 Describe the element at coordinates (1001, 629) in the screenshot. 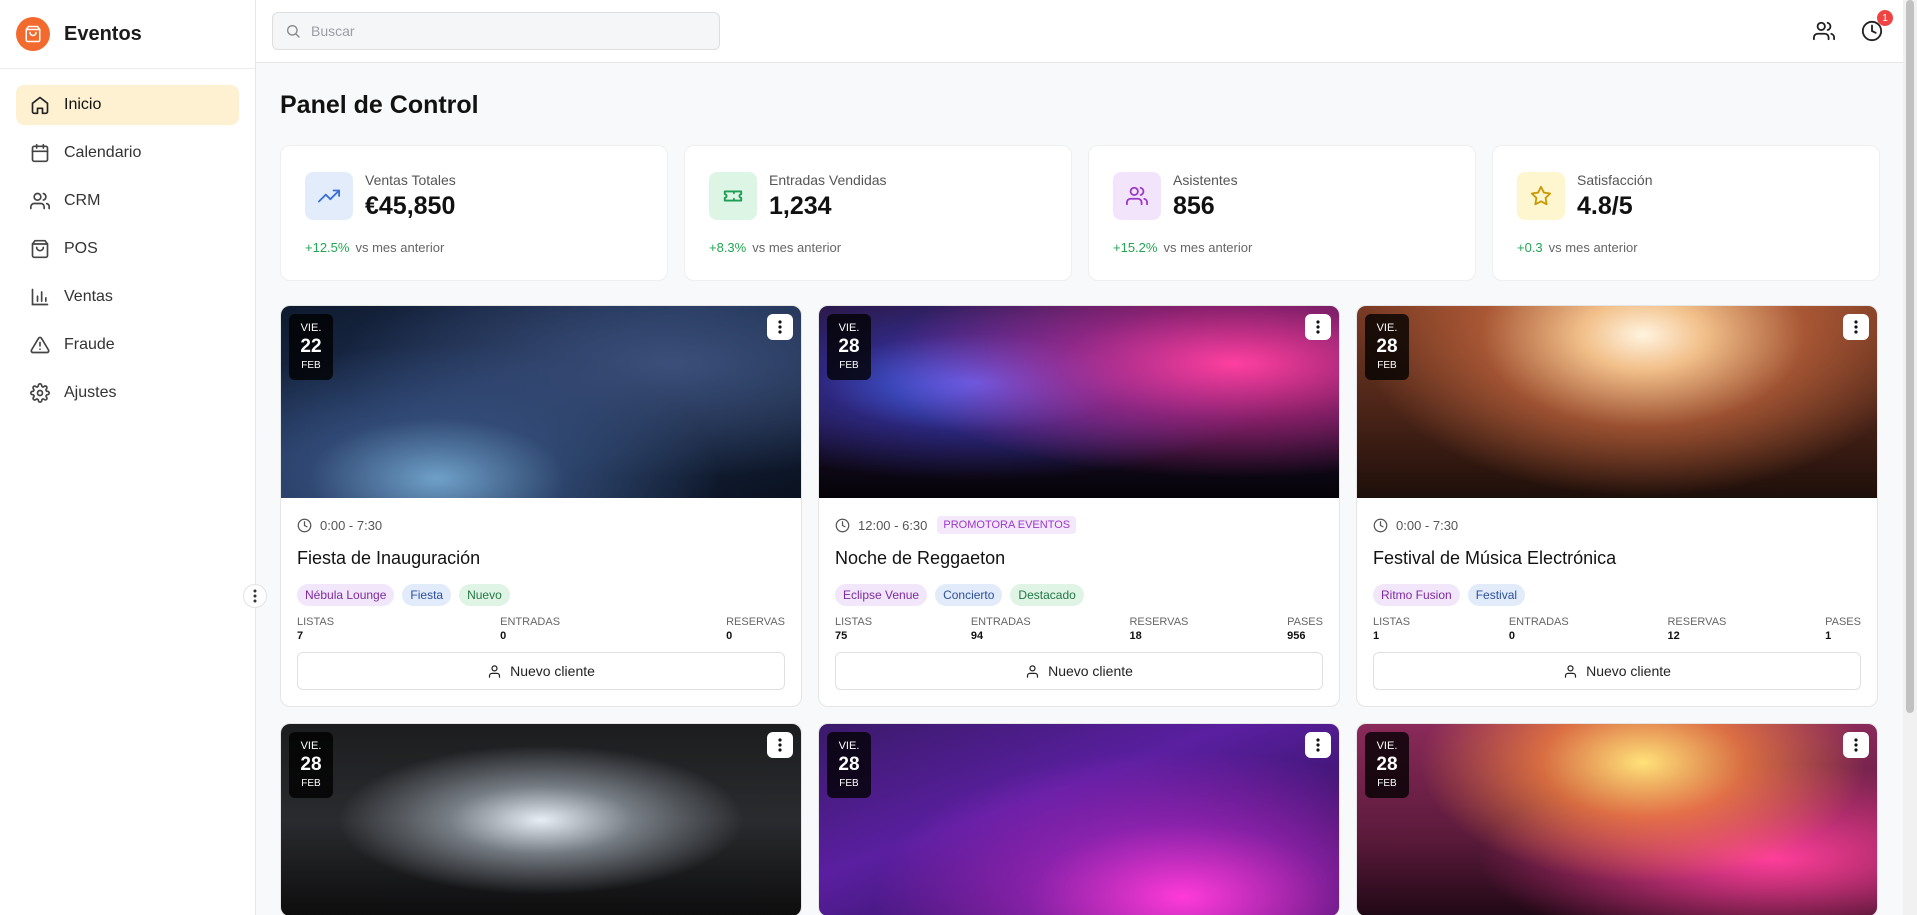

I see `event-metric: ENTRADAS 94` at that location.